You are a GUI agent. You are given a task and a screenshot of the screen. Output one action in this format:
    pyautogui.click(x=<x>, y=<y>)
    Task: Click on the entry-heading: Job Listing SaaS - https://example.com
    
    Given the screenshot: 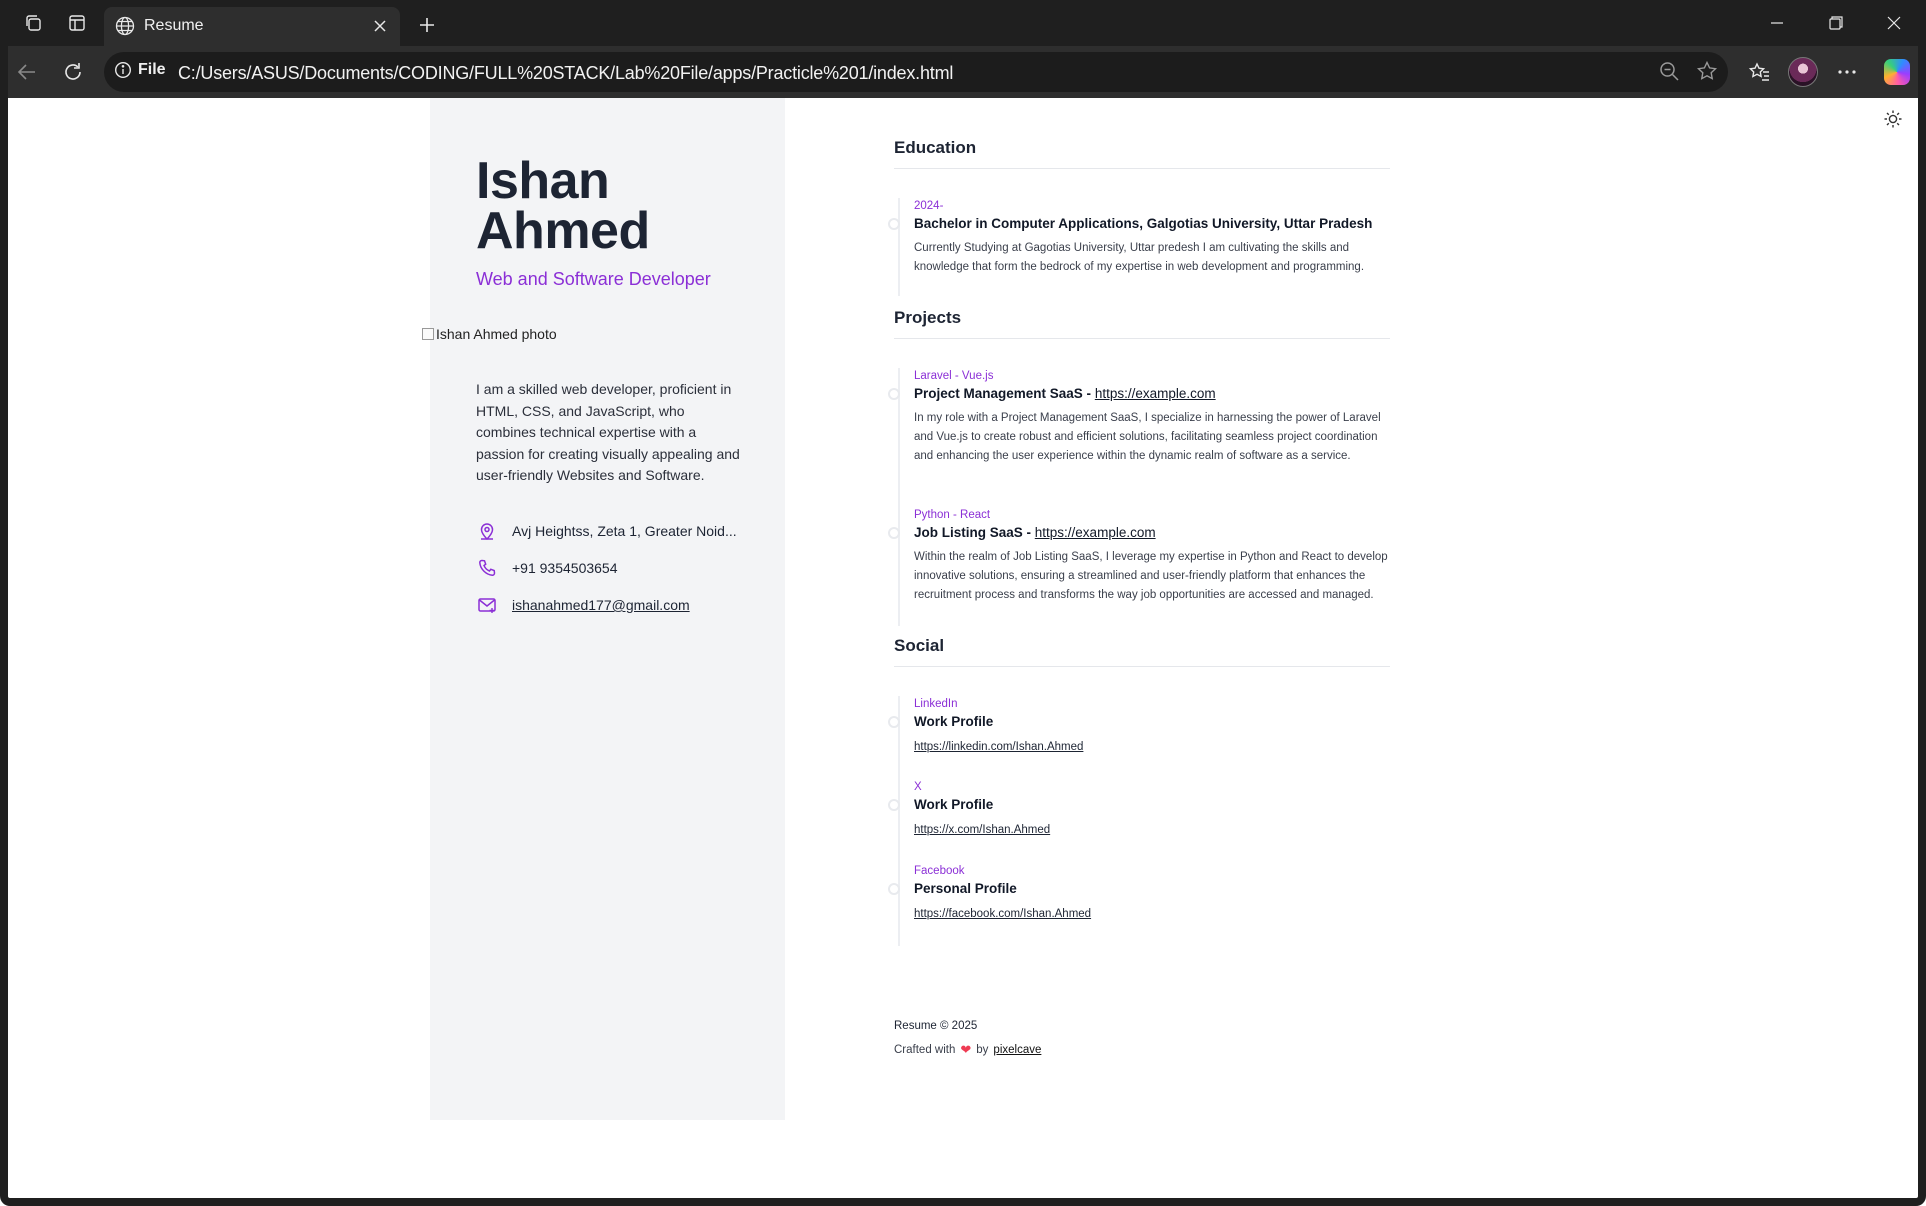 What is the action you would take?
    pyautogui.click(x=1152, y=533)
    